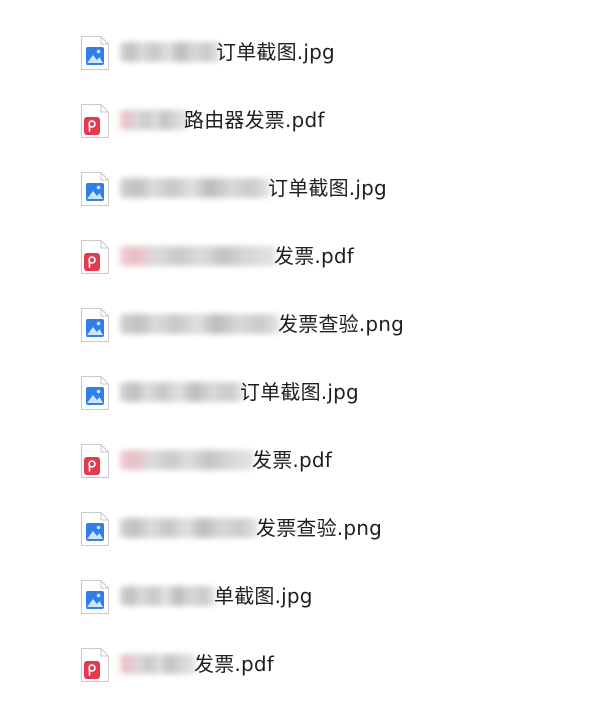 Image resolution: width=605 pixels, height=707 pixels. What do you see at coordinates (332, 120) in the screenshot?
I see `file-item: 路由器发票.pdf` at bounding box center [332, 120].